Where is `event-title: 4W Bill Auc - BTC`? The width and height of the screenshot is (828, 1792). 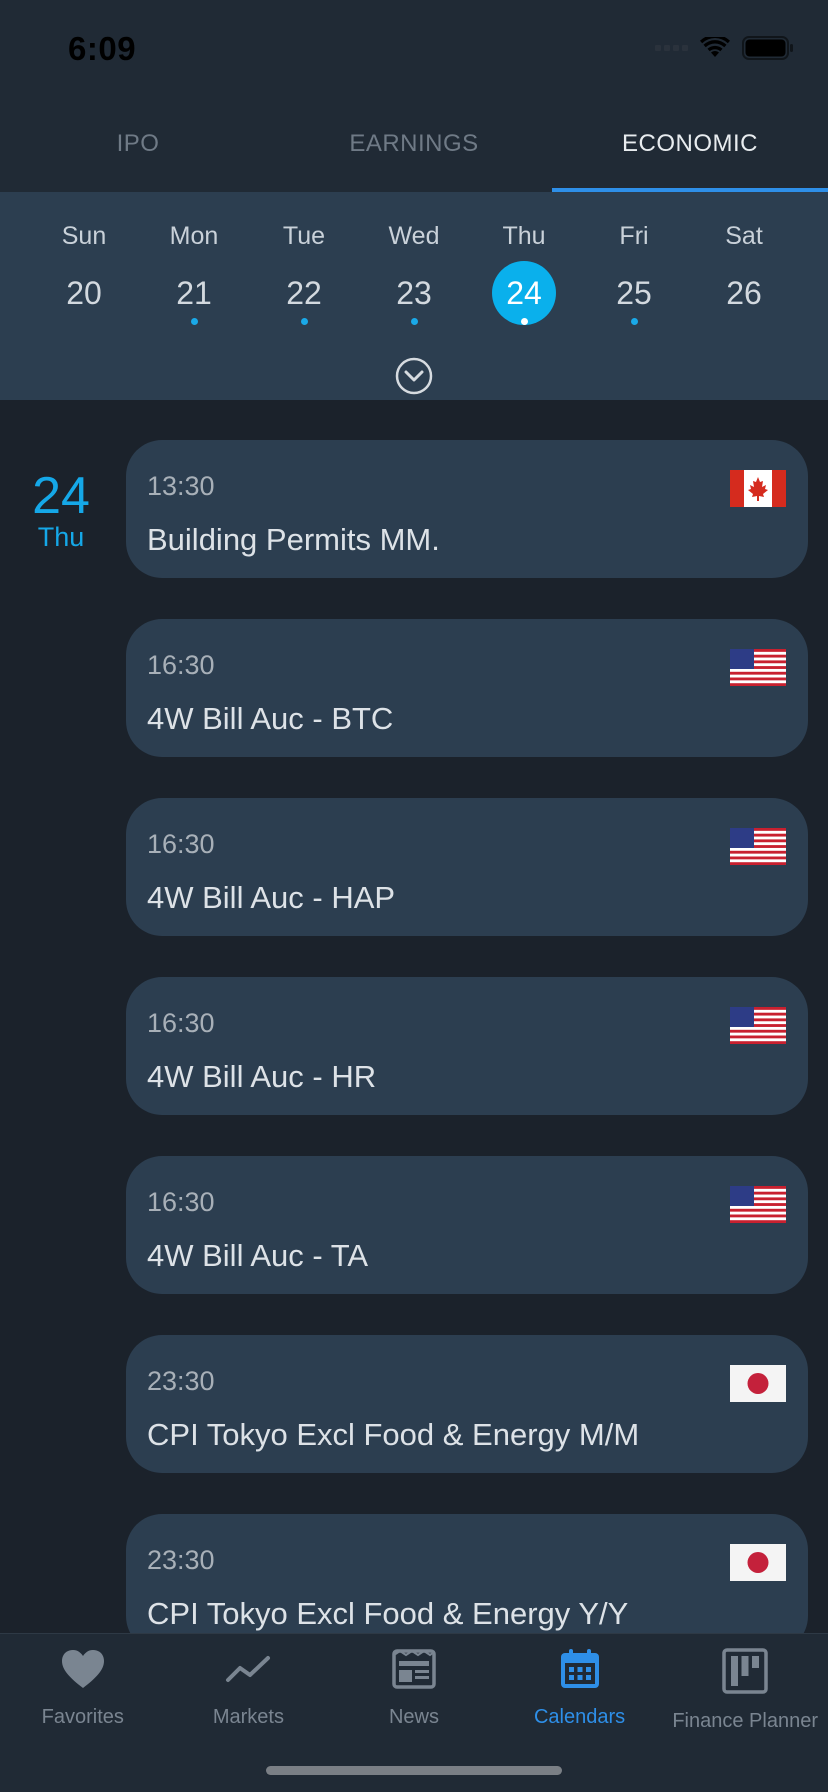
event-title: 4W Bill Auc - BTC is located at coordinates (270, 718).